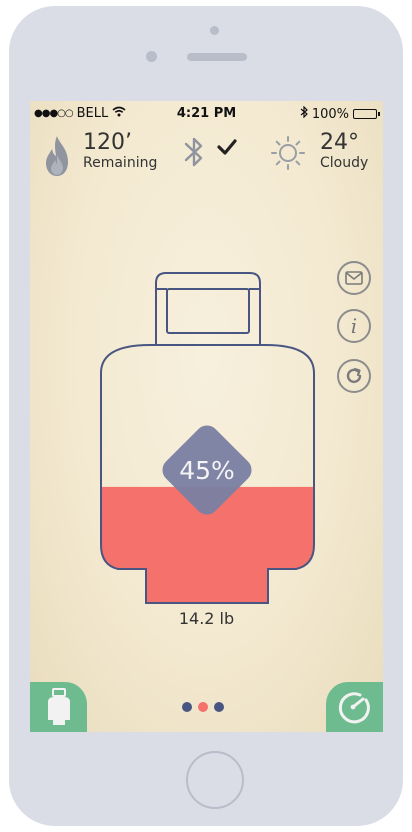  What do you see at coordinates (366, 114) in the screenshot?
I see `battery-icon` at bounding box center [366, 114].